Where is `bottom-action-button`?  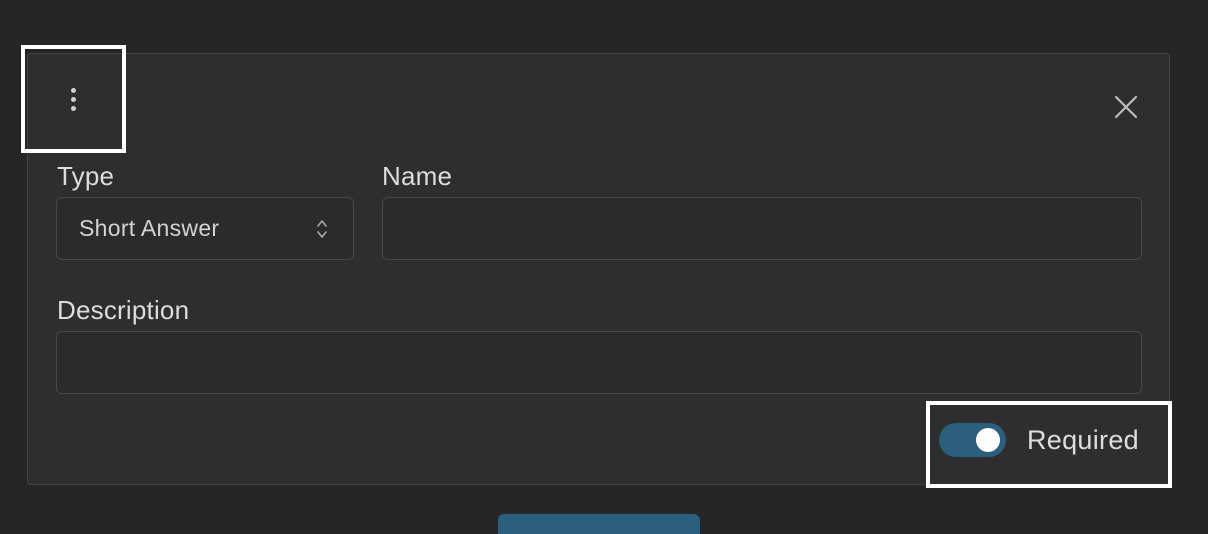 bottom-action-button is located at coordinates (599, 524).